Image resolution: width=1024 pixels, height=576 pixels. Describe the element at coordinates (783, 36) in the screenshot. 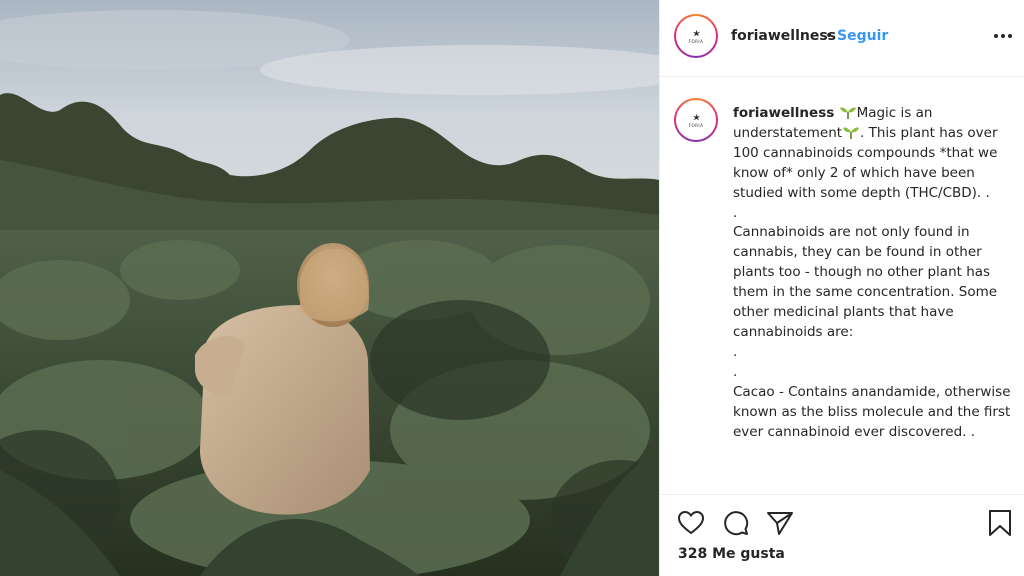

I see `header-username-link: foriawellness` at that location.